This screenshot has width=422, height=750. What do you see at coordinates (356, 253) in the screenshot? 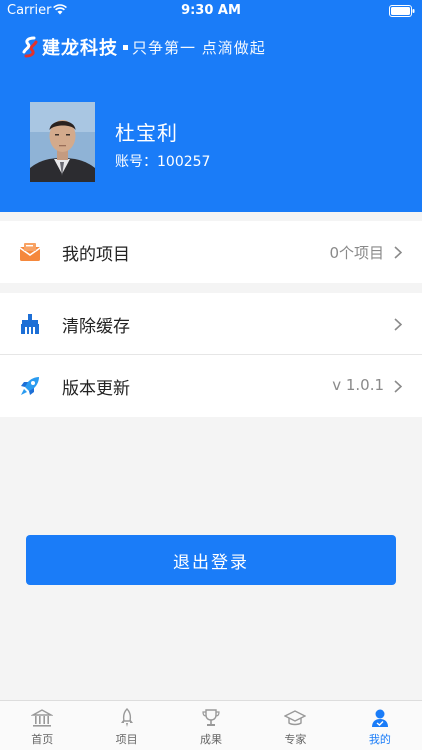
I see `project-count: 0个项目` at bounding box center [356, 253].